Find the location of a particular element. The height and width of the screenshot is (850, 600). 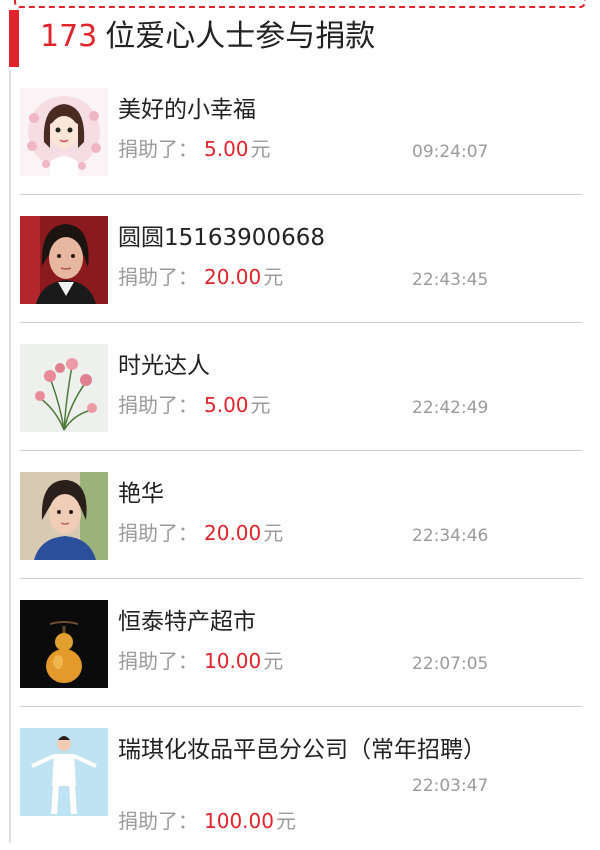

donors-header: 173 位爱心人士参与捐款 is located at coordinates (300, 35).